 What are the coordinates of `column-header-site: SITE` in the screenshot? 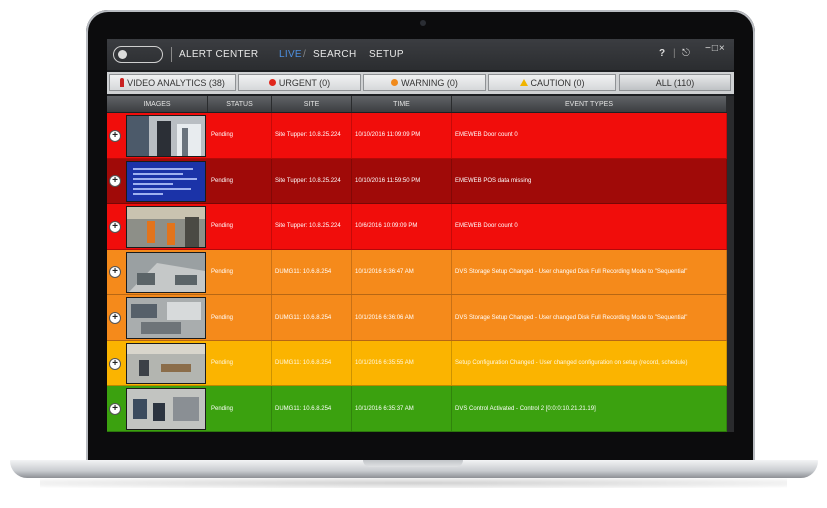 It's located at (312, 104).